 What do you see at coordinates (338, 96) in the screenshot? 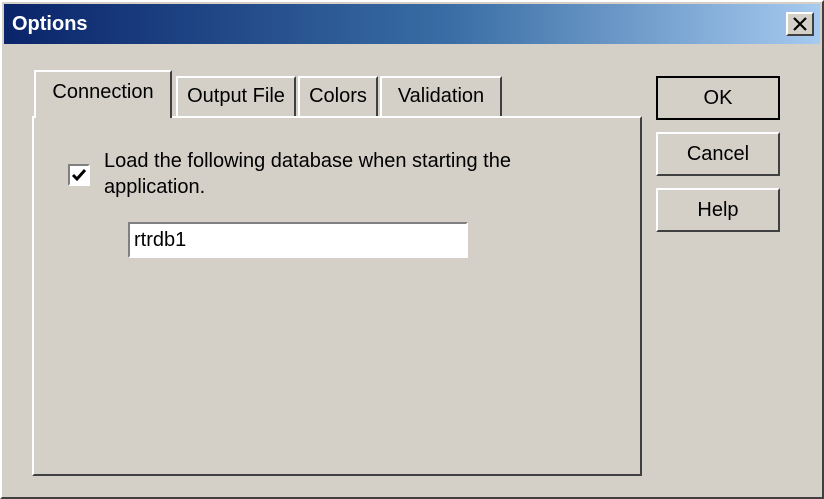
I see `tab-colors: Colors` at bounding box center [338, 96].